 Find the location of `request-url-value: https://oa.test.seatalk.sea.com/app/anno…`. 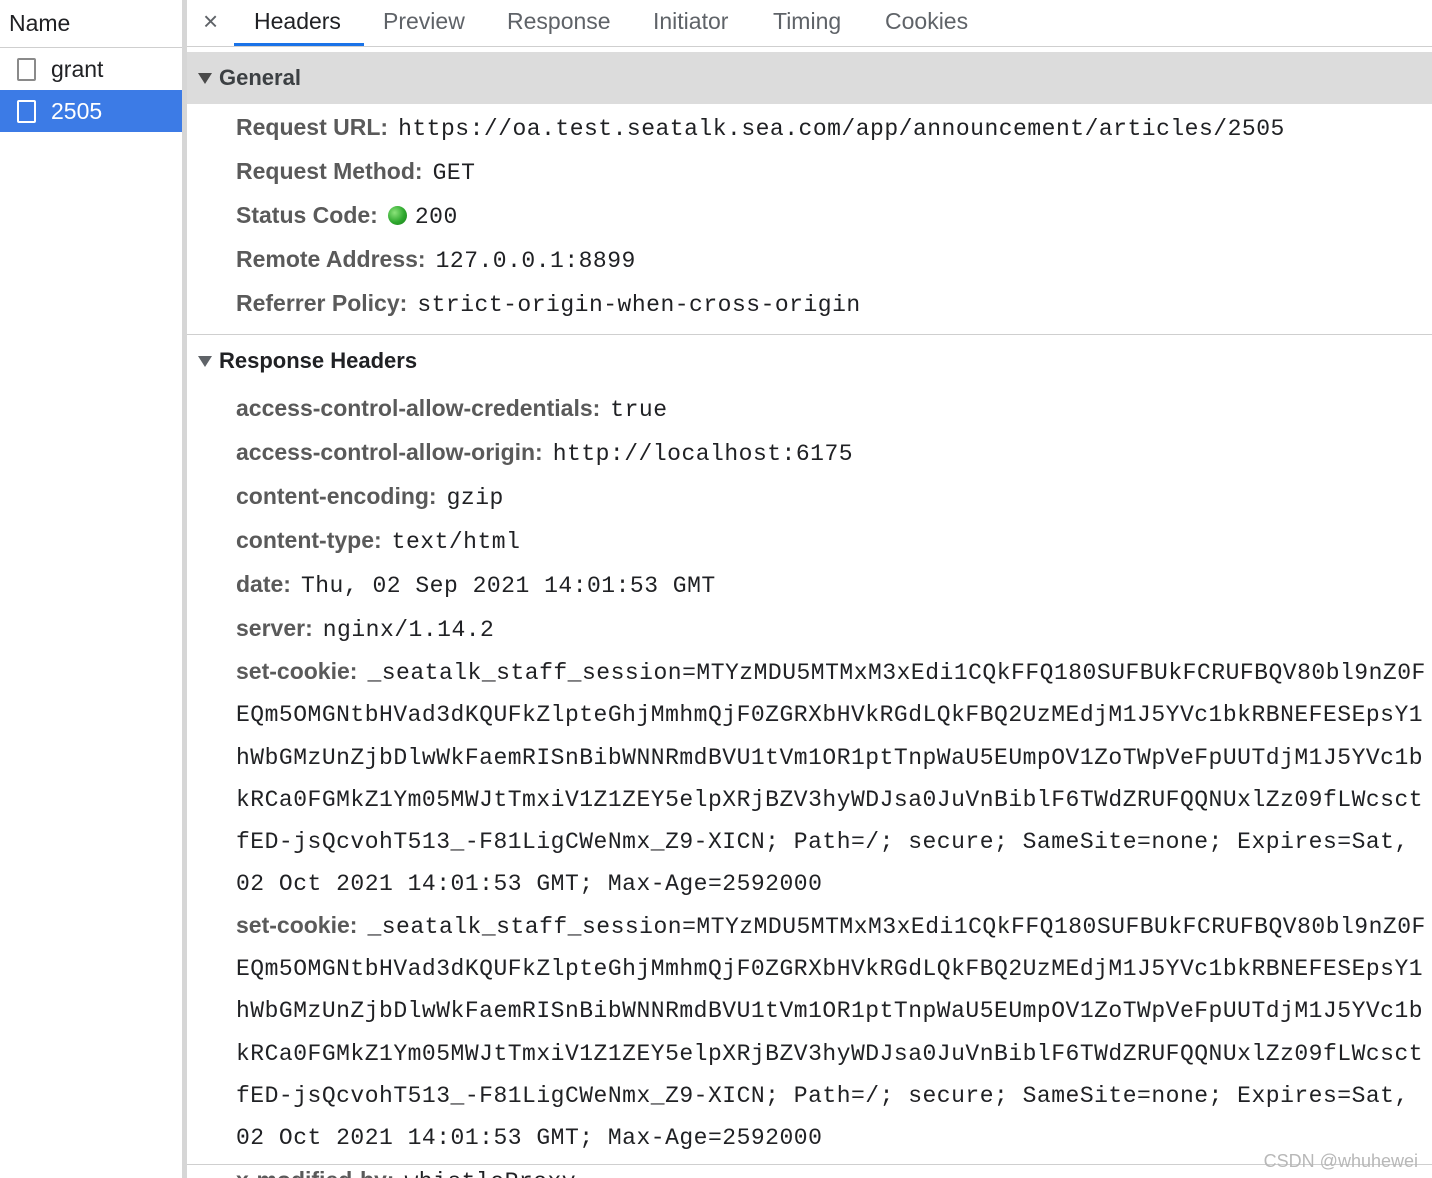

request-url-value: https://oa.test.seatalk.sea.com/app/anno… is located at coordinates (841, 129).